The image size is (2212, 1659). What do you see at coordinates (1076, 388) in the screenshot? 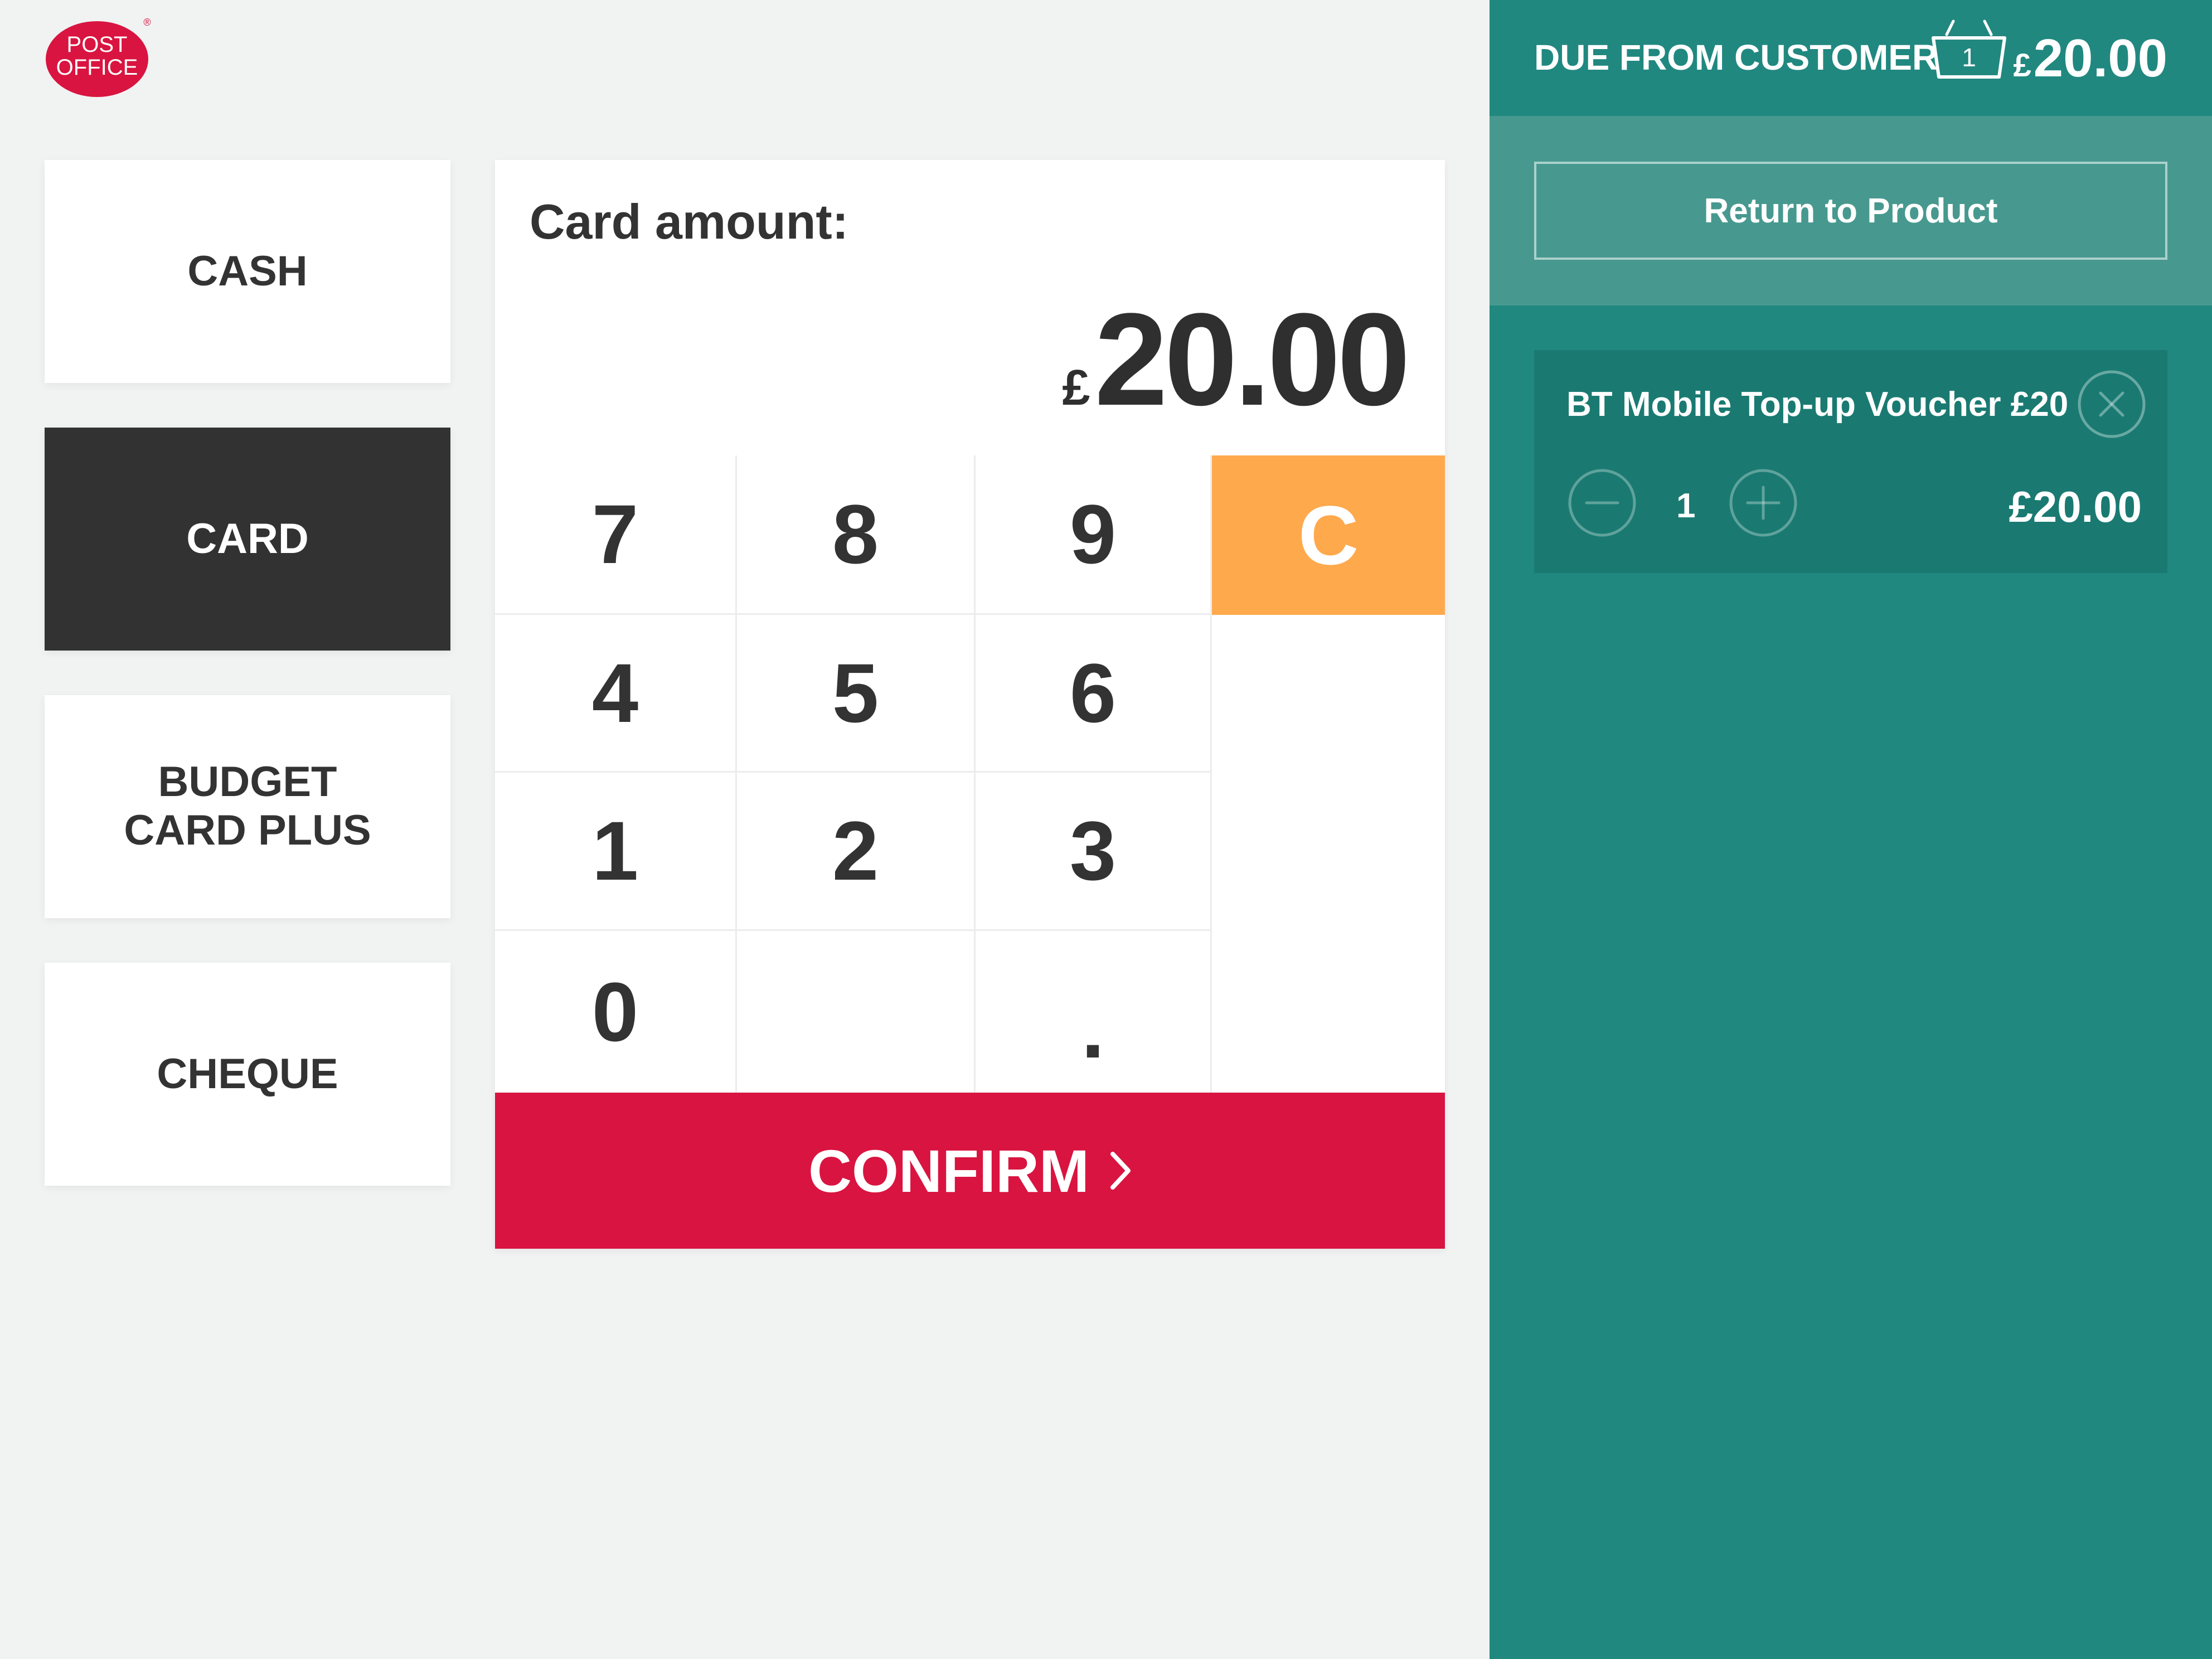
I see `amount-currency-symbol: £` at bounding box center [1076, 388].